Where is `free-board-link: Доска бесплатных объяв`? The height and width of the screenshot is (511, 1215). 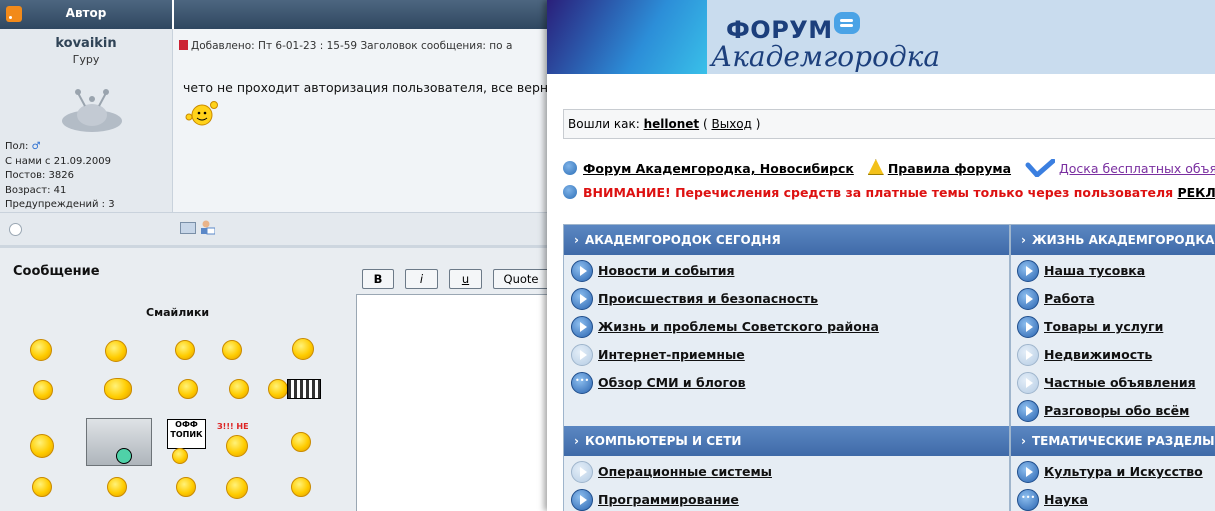 free-board-link: Доска бесплатных объяв is located at coordinates (1137, 168).